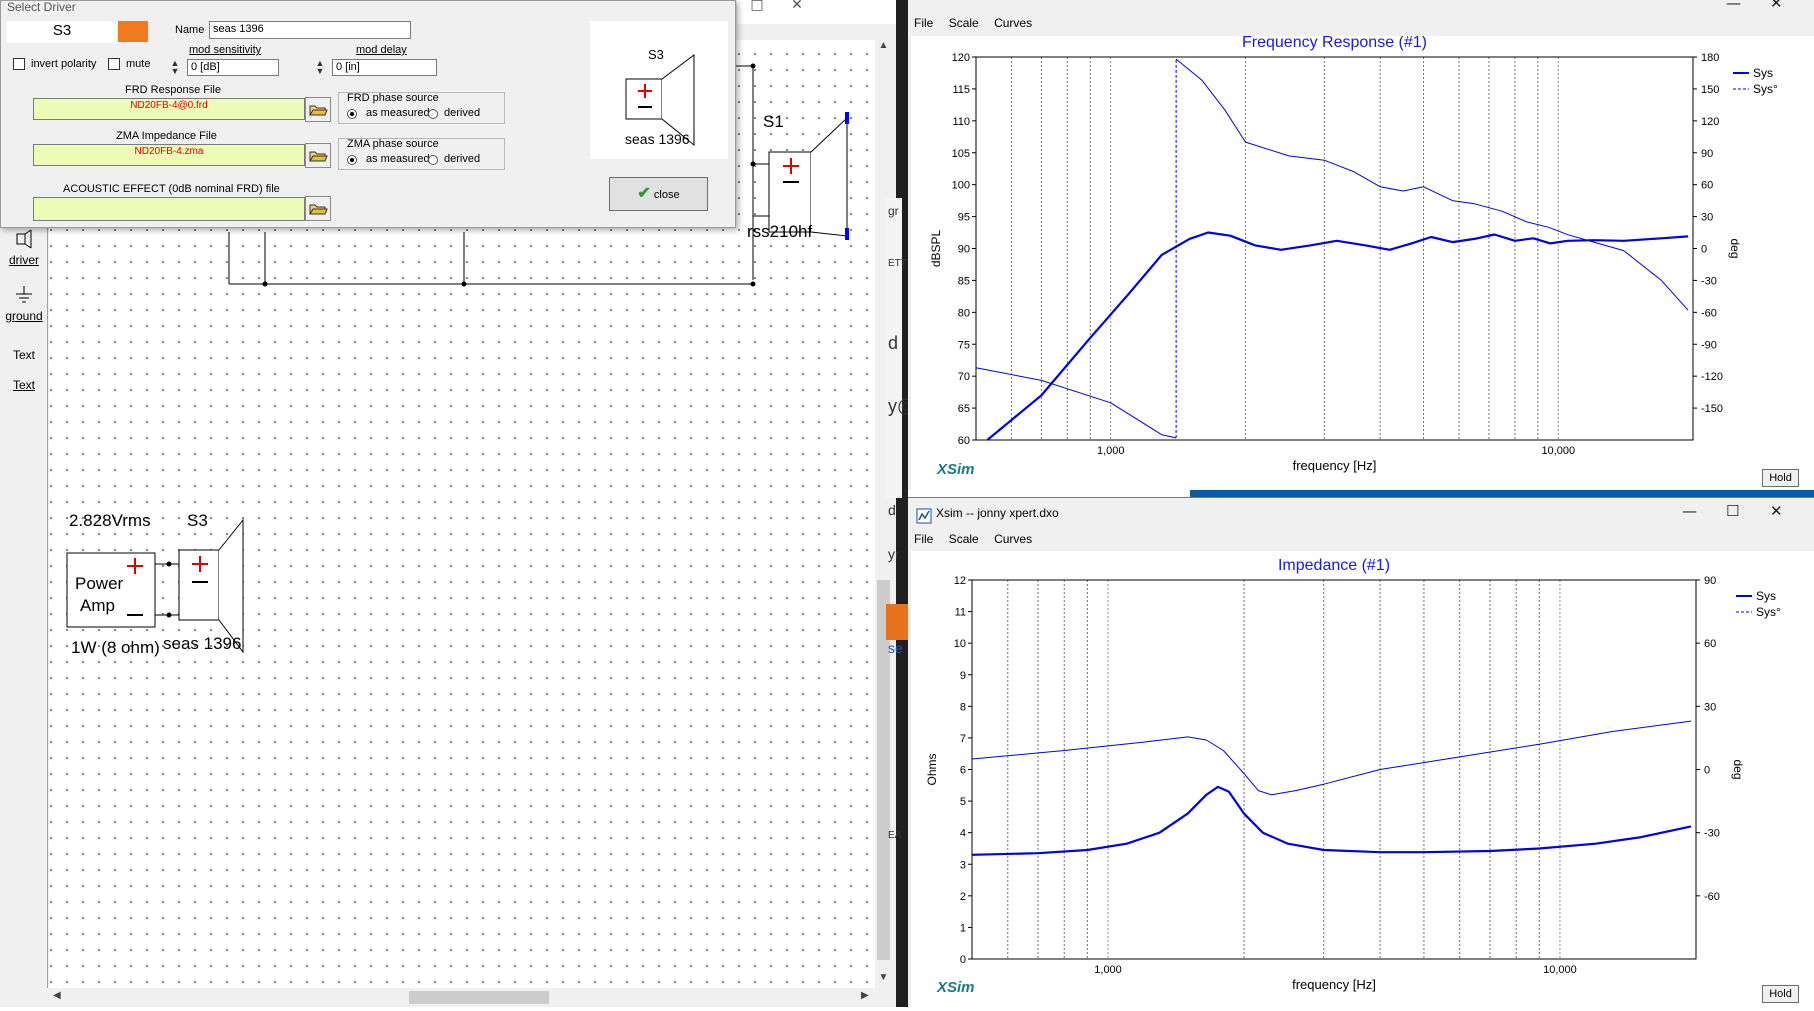 Image resolution: width=1814 pixels, height=1011 pixels. What do you see at coordinates (883, 977) in the screenshot?
I see `scroll-down-icon: ▼` at bounding box center [883, 977].